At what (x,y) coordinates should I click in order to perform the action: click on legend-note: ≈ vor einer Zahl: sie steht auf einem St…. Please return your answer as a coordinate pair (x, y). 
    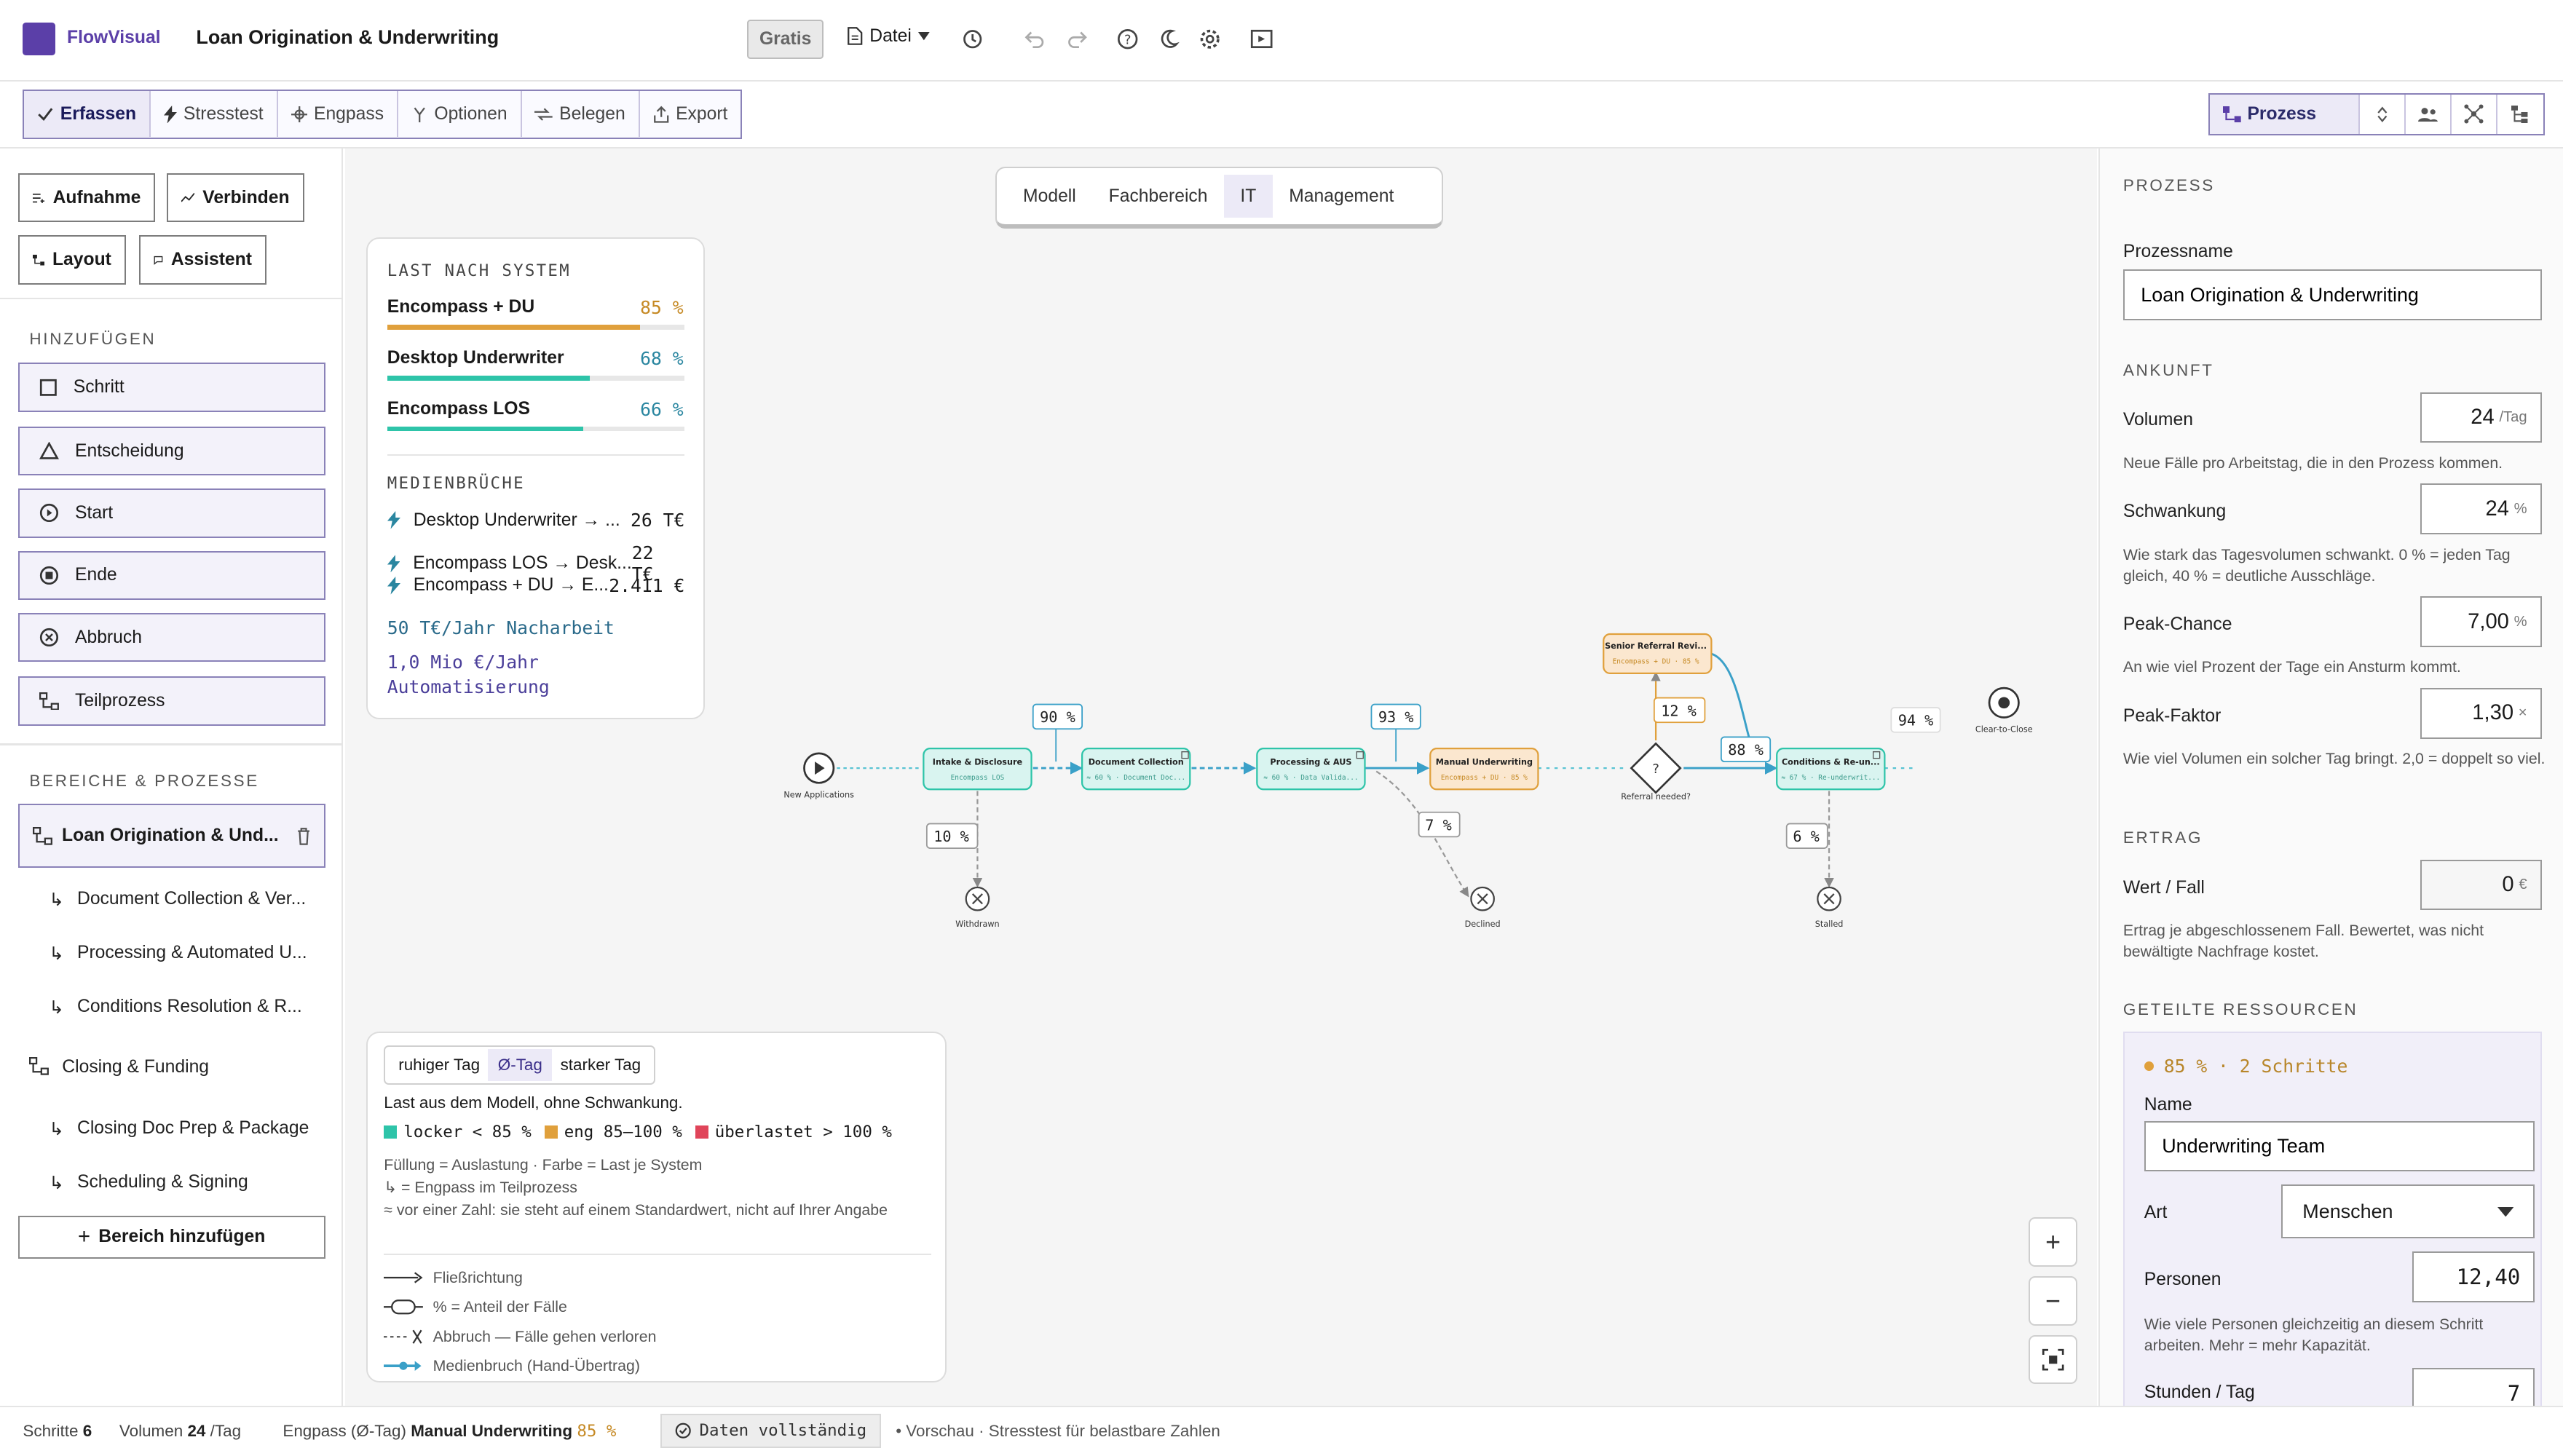
    Looking at the image, I should click on (636, 1210).